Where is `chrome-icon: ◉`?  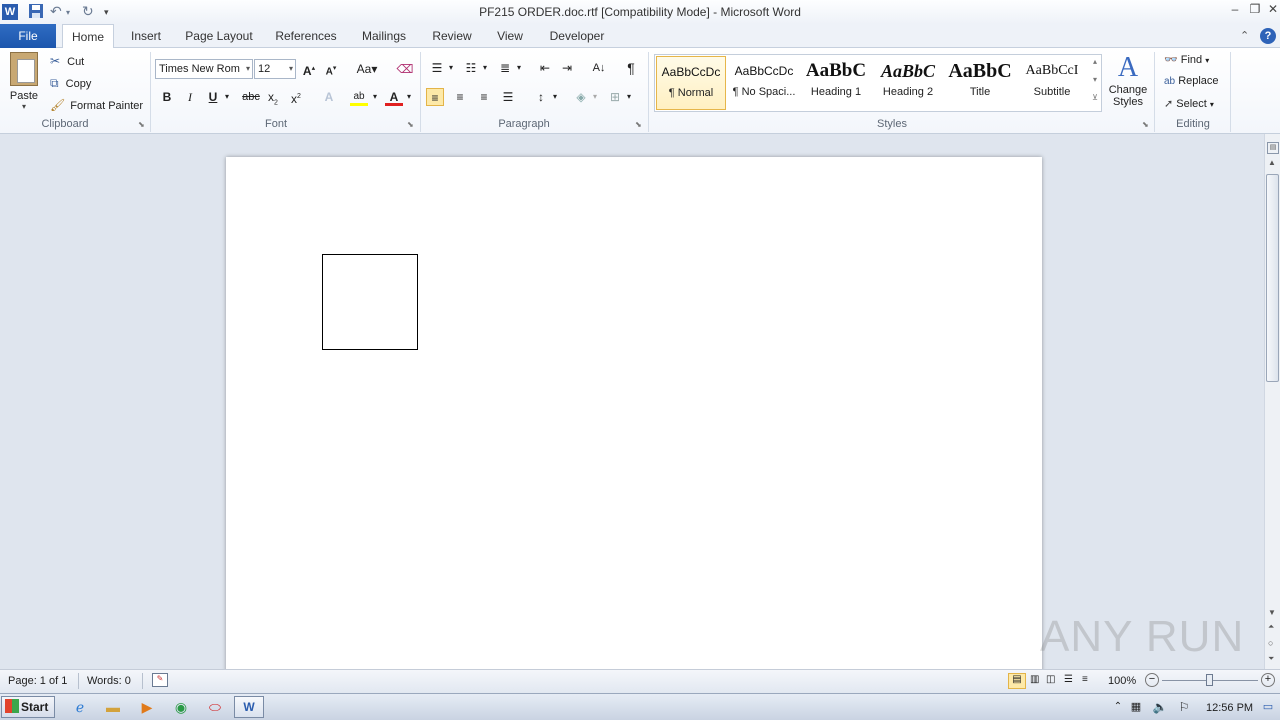
chrome-icon: ◉ is located at coordinates (181, 707).